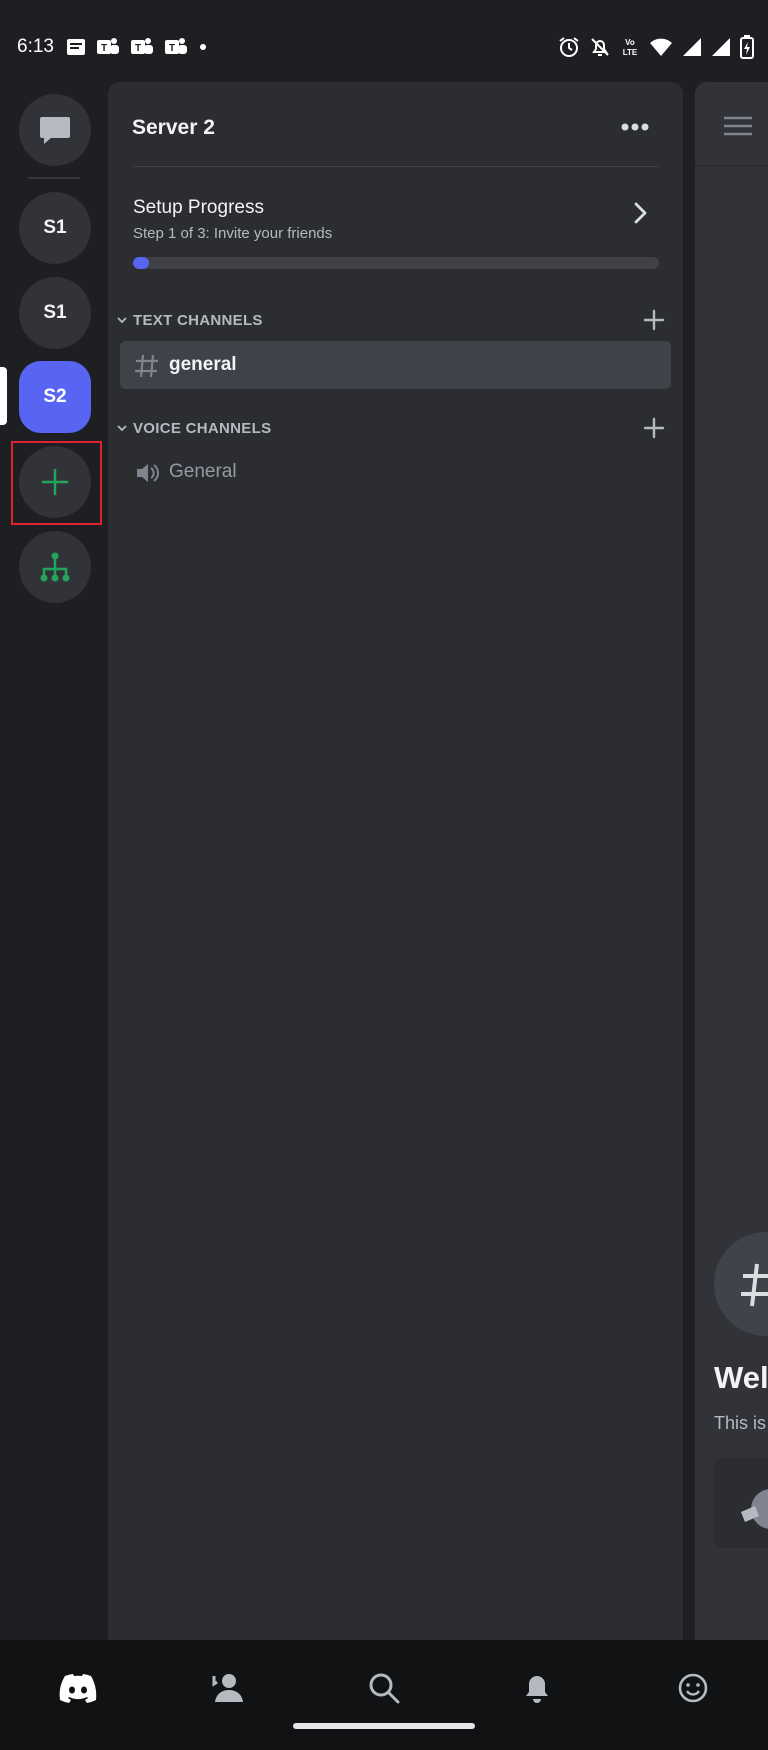 Image resolution: width=768 pixels, height=1750 pixels. I want to click on alarm-icon, so click(569, 47).